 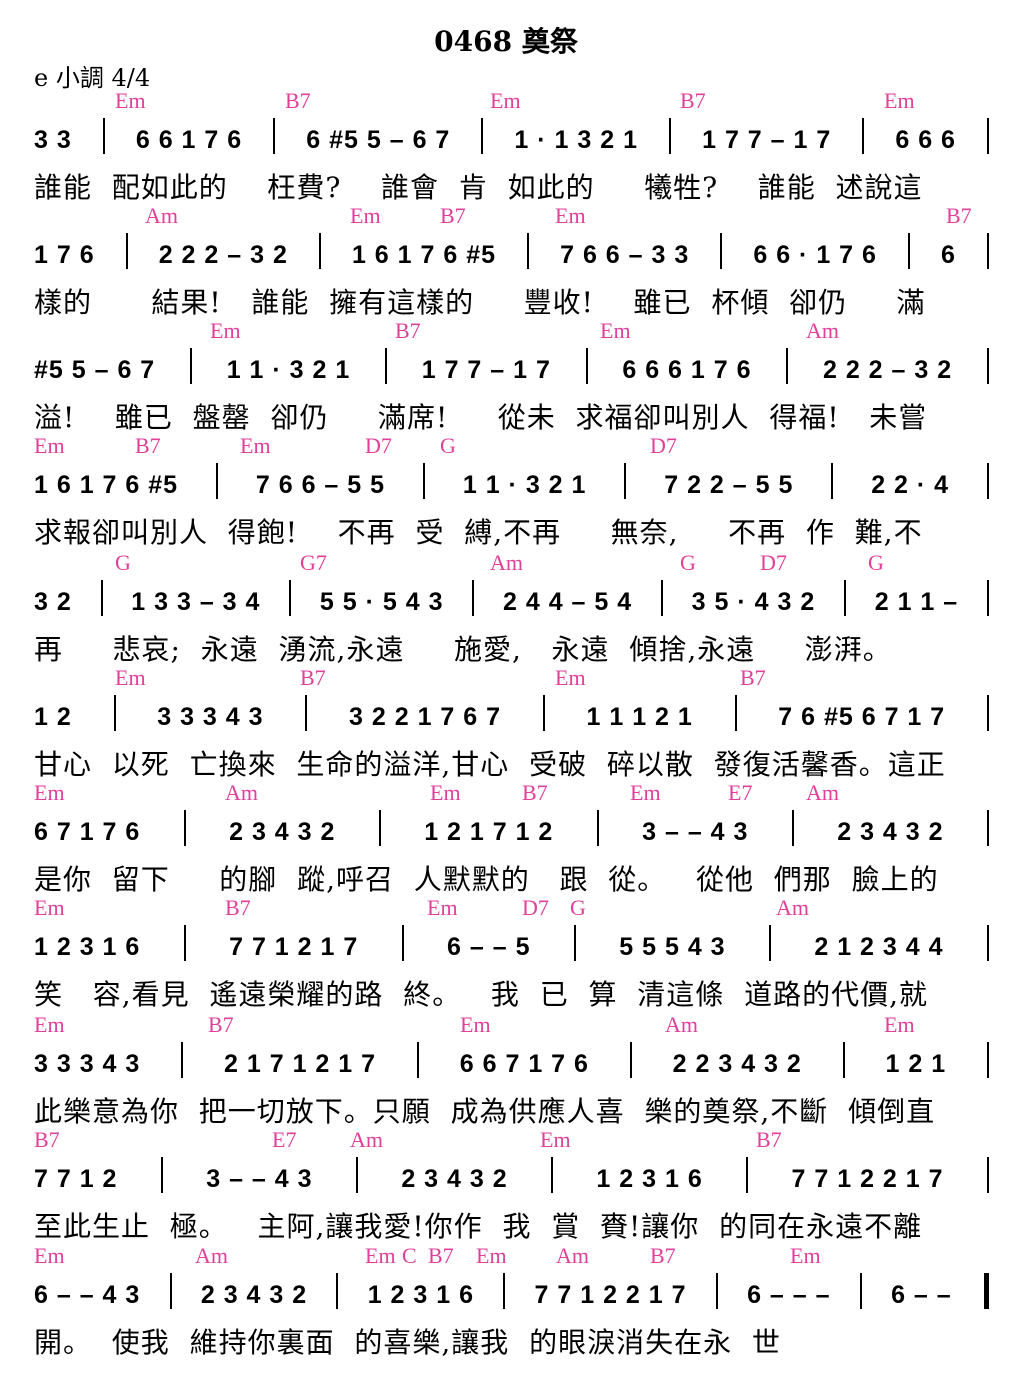 What do you see at coordinates (409, 1255) in the screenshot?
I see `chord-symbol: C` at bounding box center [409, 1255].